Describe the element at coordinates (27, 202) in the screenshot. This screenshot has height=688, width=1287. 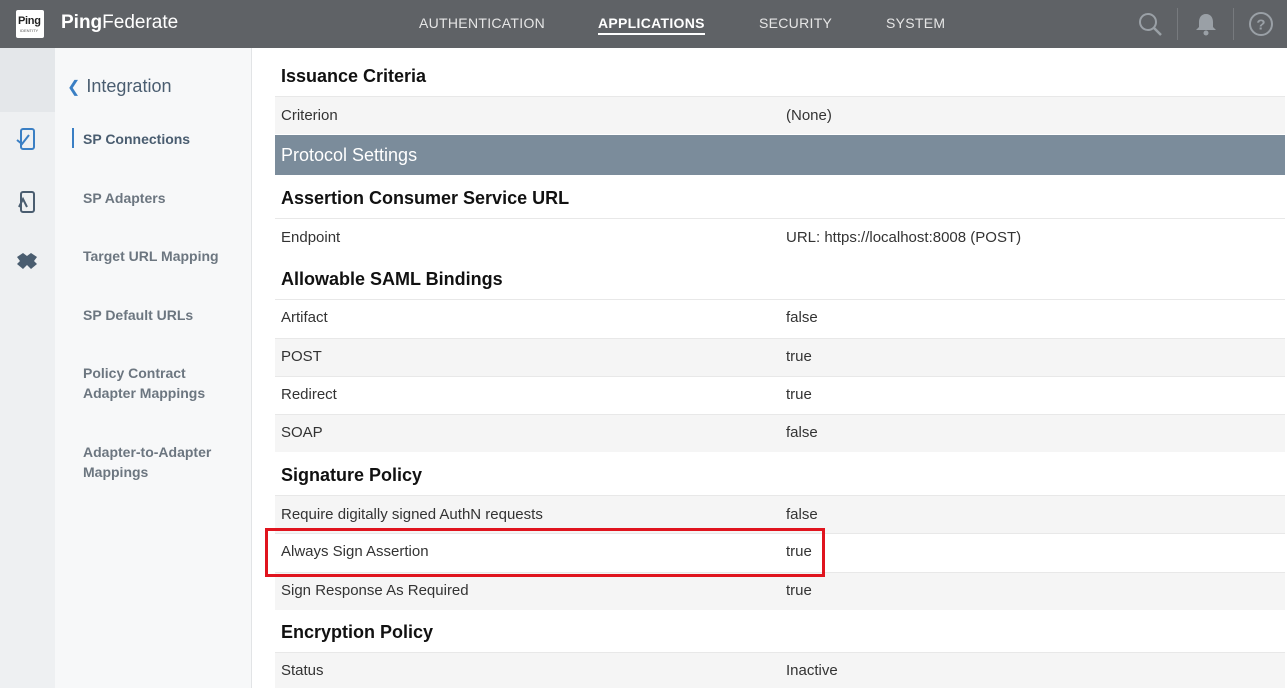
I see `sp-connections-icon` at that location.